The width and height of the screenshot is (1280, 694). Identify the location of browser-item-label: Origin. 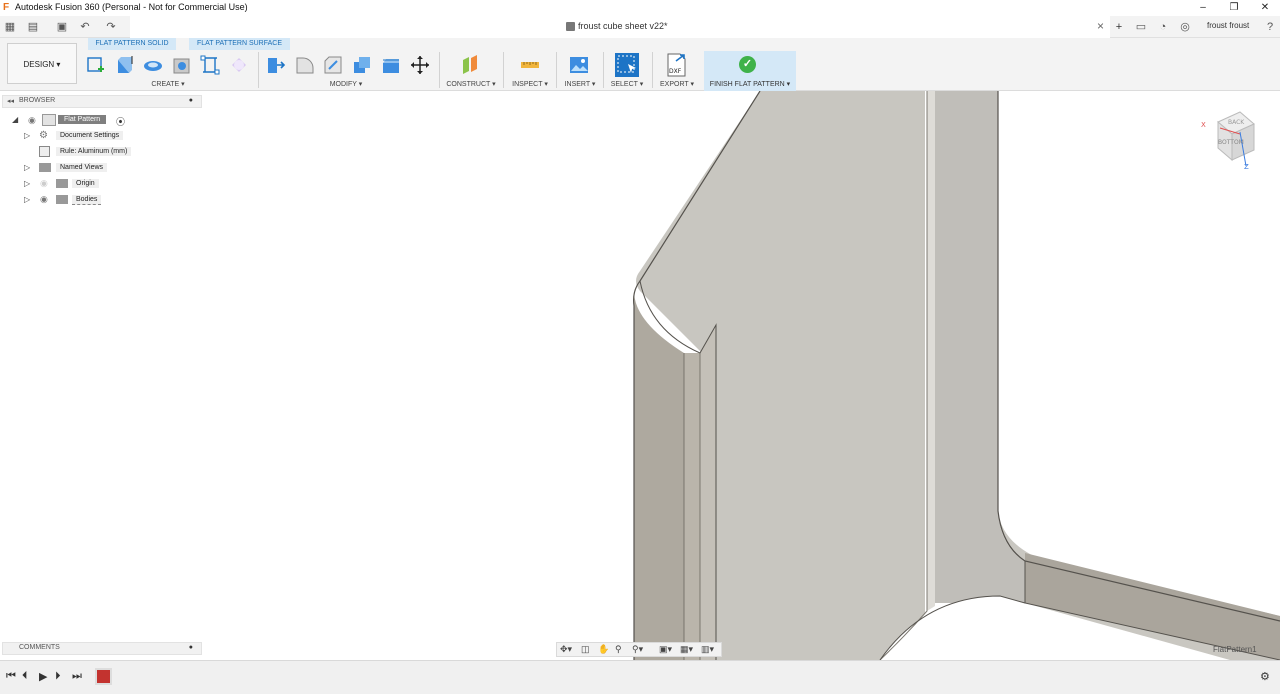
(85, 183).